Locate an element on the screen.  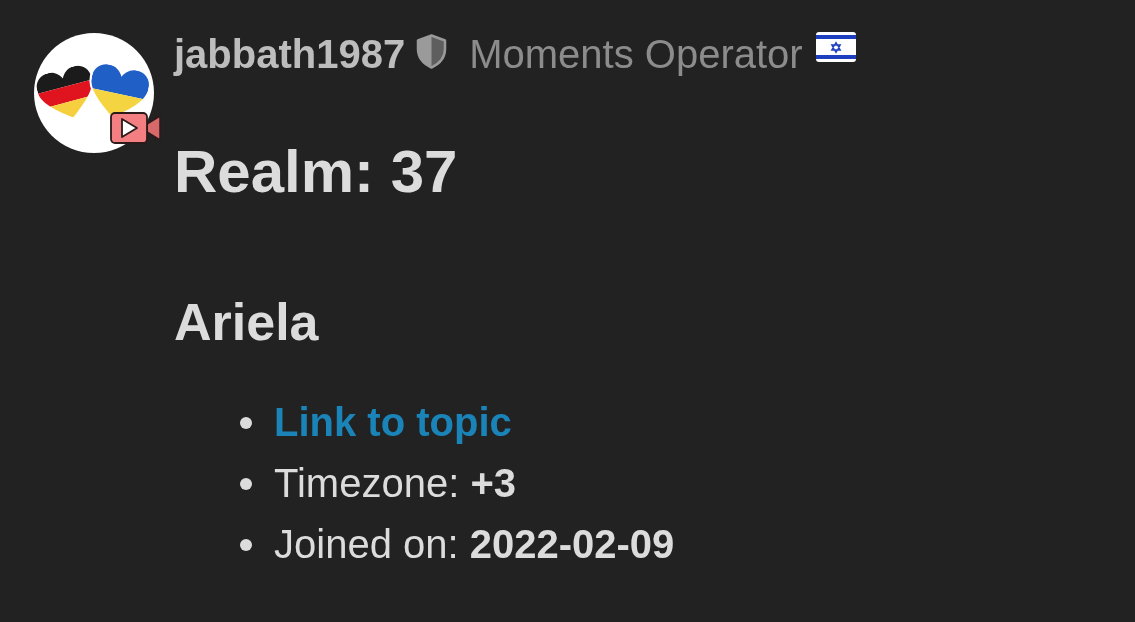
name-heading: Ariela is located at coordinates (247, 322).